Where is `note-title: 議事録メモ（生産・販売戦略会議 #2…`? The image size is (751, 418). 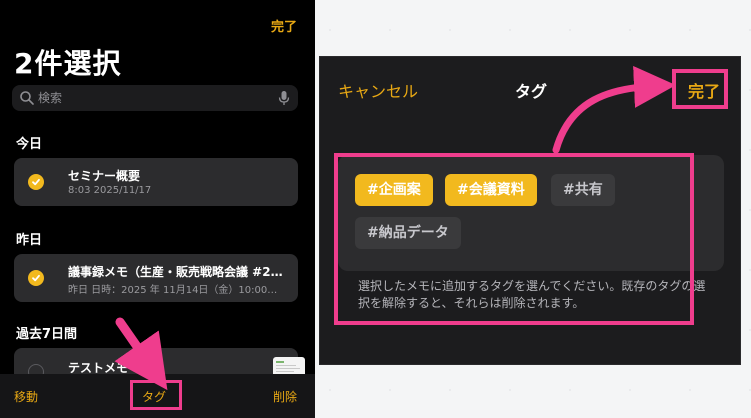 note-title: 議事録メモ（生産・販売戦略会議 #2… is located at coordinates (175, 272).